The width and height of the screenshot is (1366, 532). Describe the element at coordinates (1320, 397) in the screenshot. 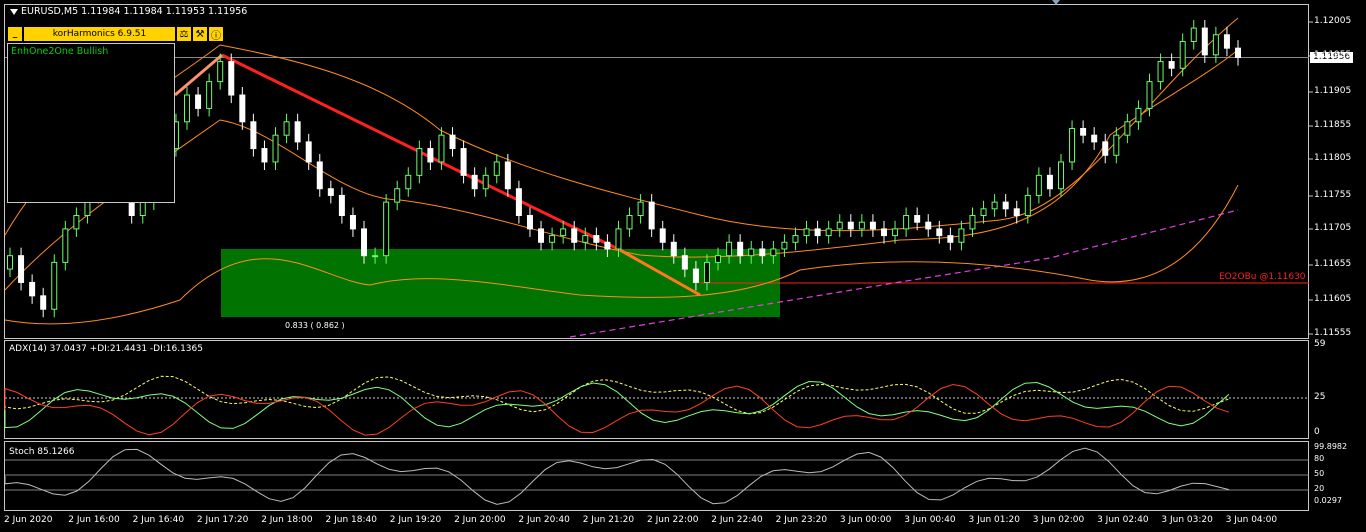

I see `adx-tick-label: 25` at that location.